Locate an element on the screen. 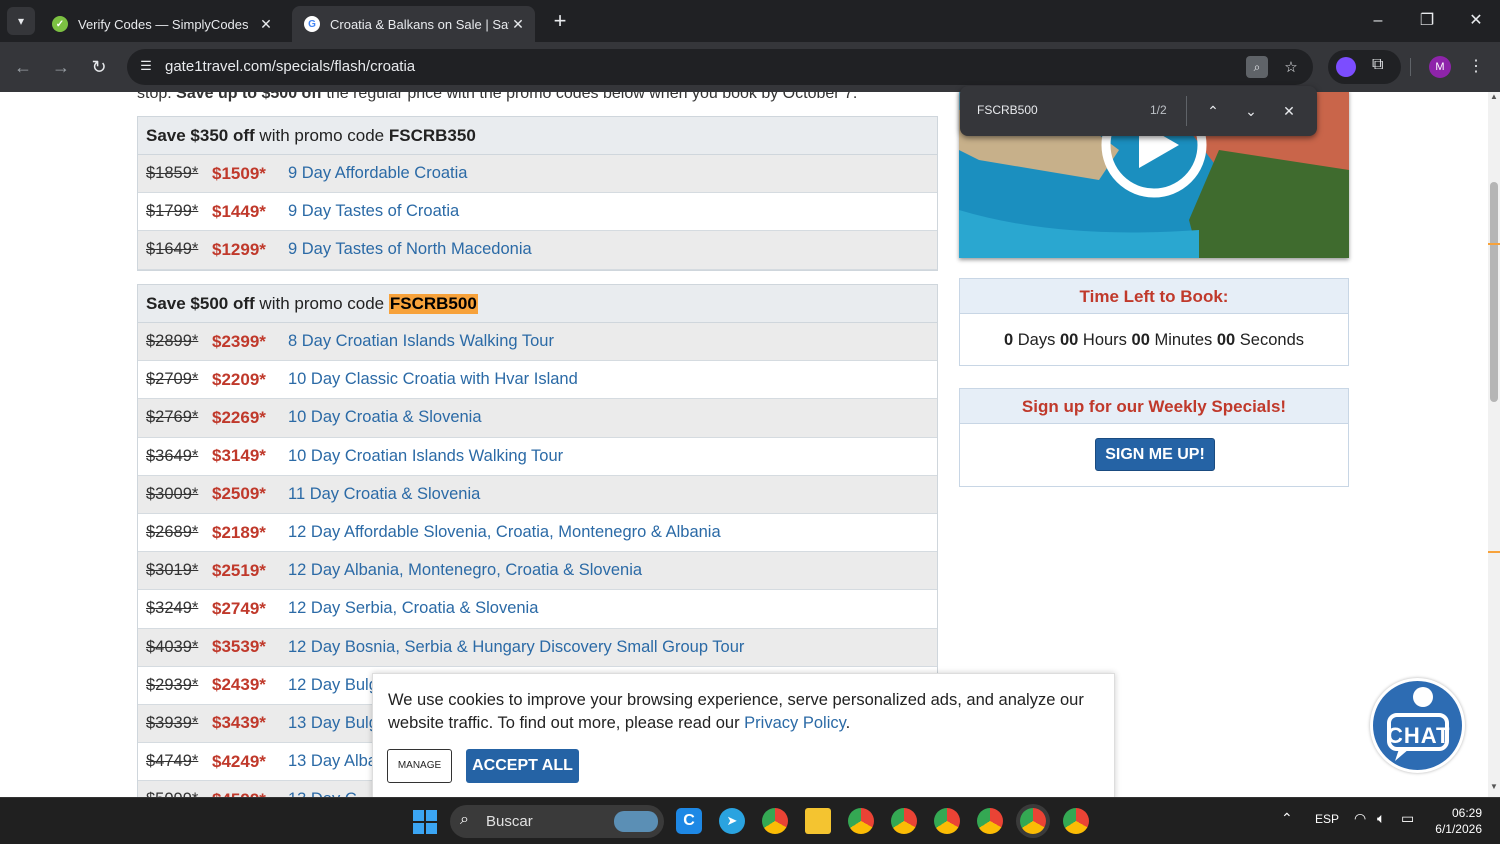 The height and width of the screenshot is (844, 1500). file-explorer-icon is located at coordinates (818, 821).